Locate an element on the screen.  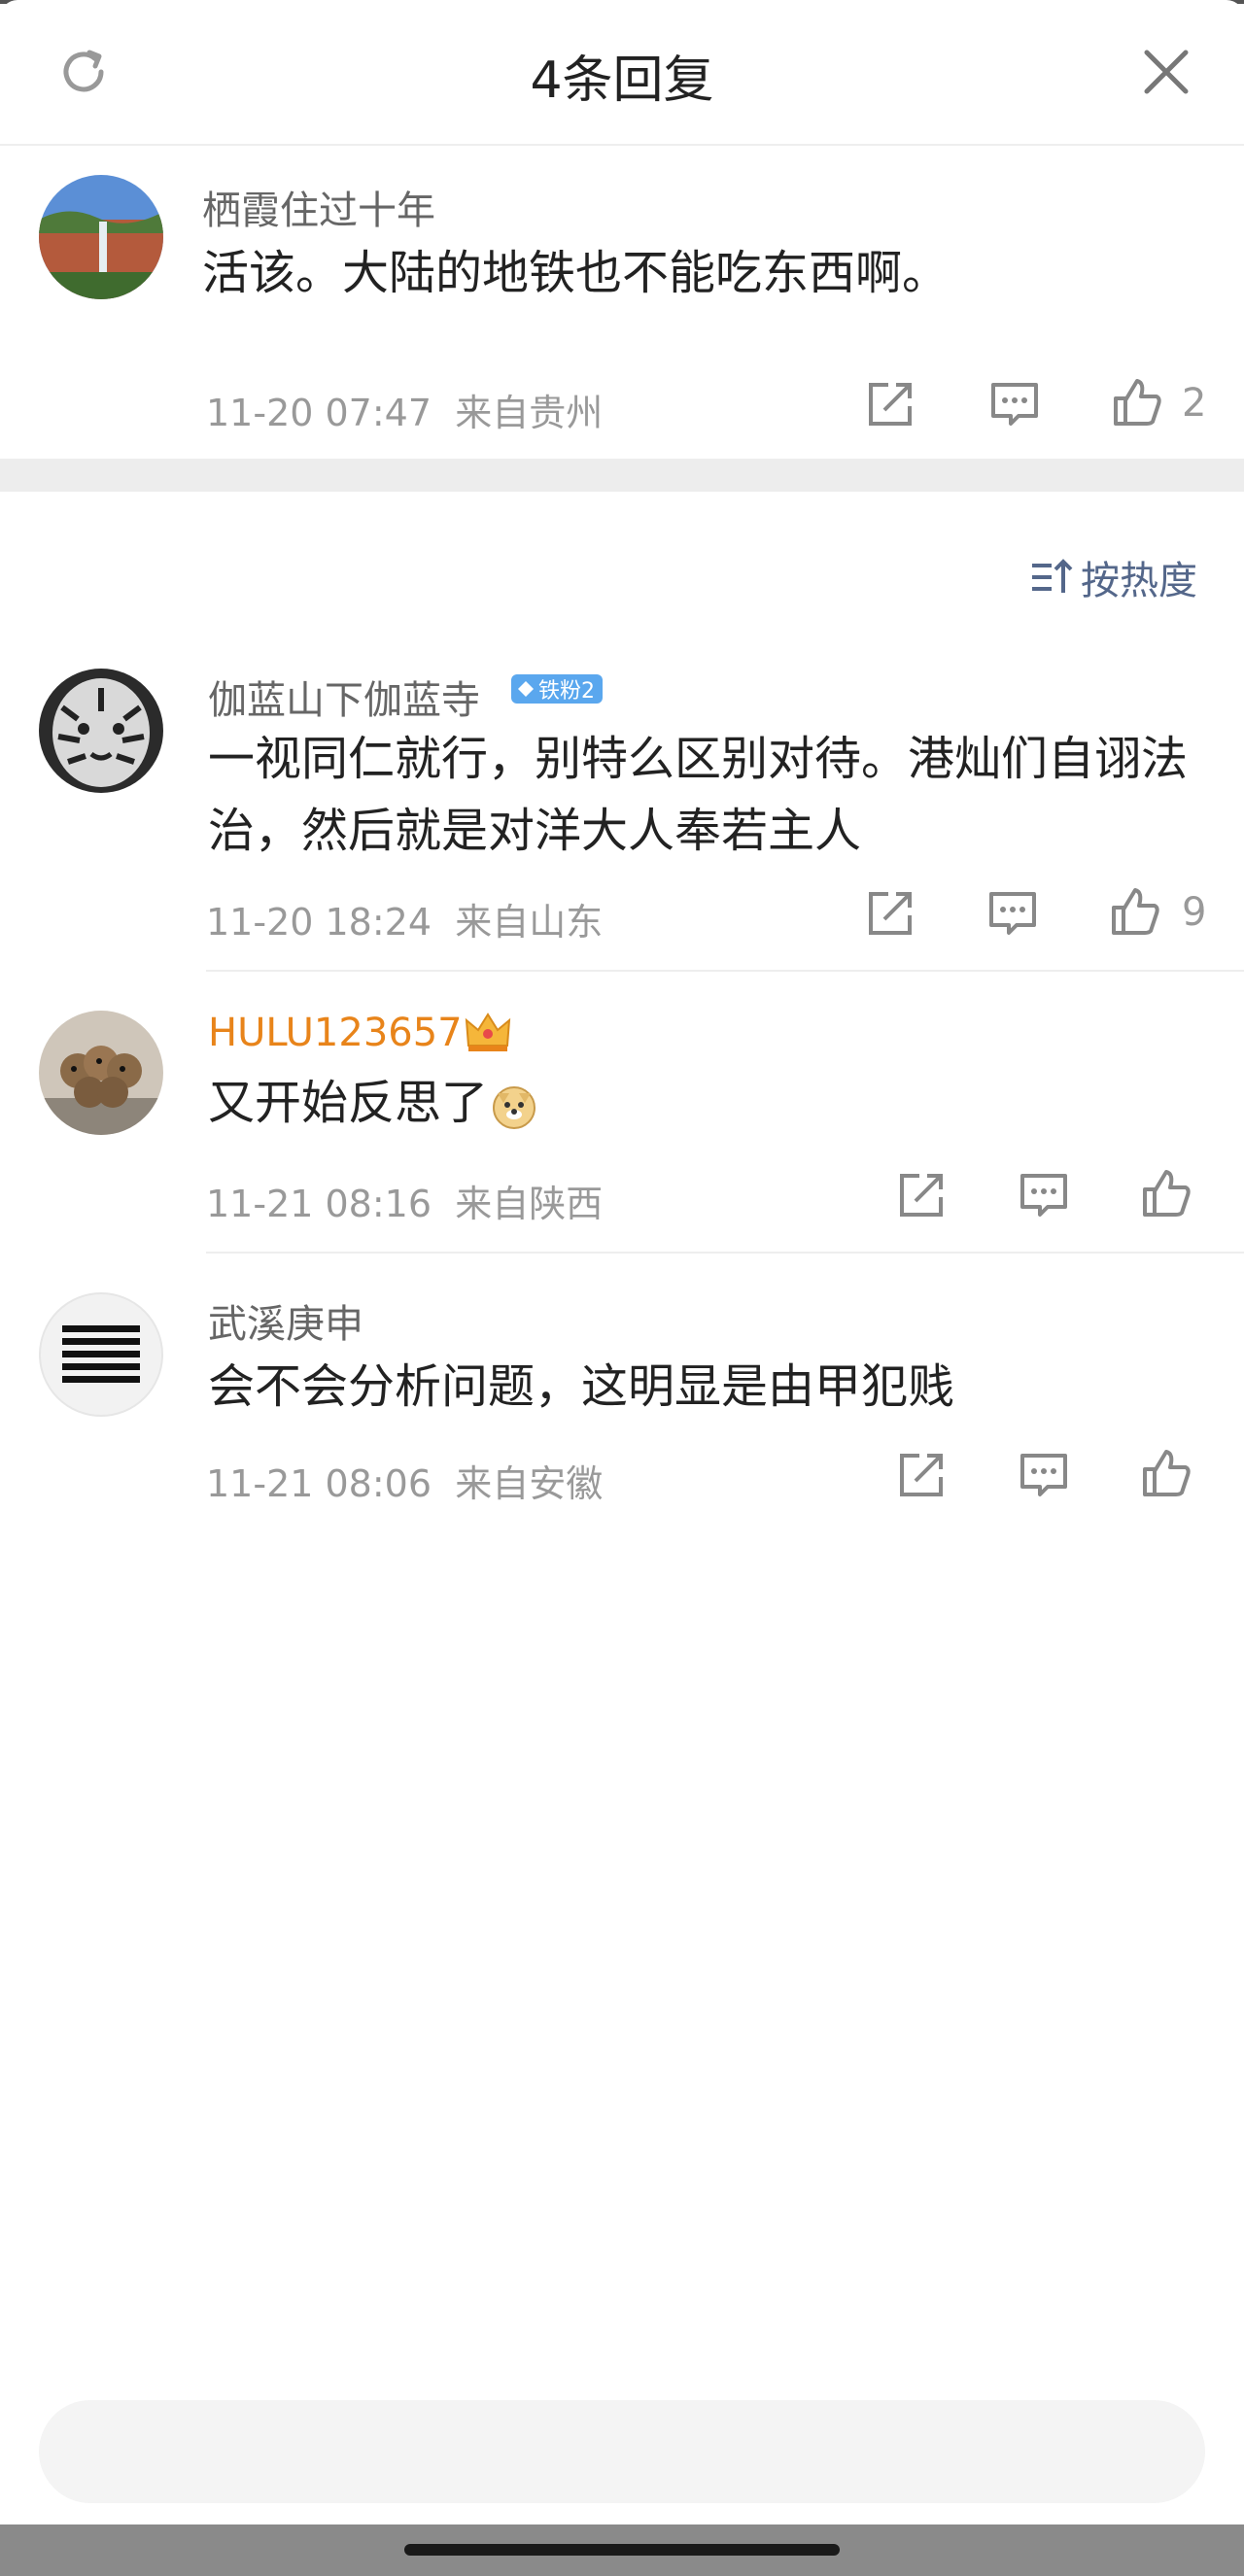
header: 4条回复 is located at coordinates (622, 73).